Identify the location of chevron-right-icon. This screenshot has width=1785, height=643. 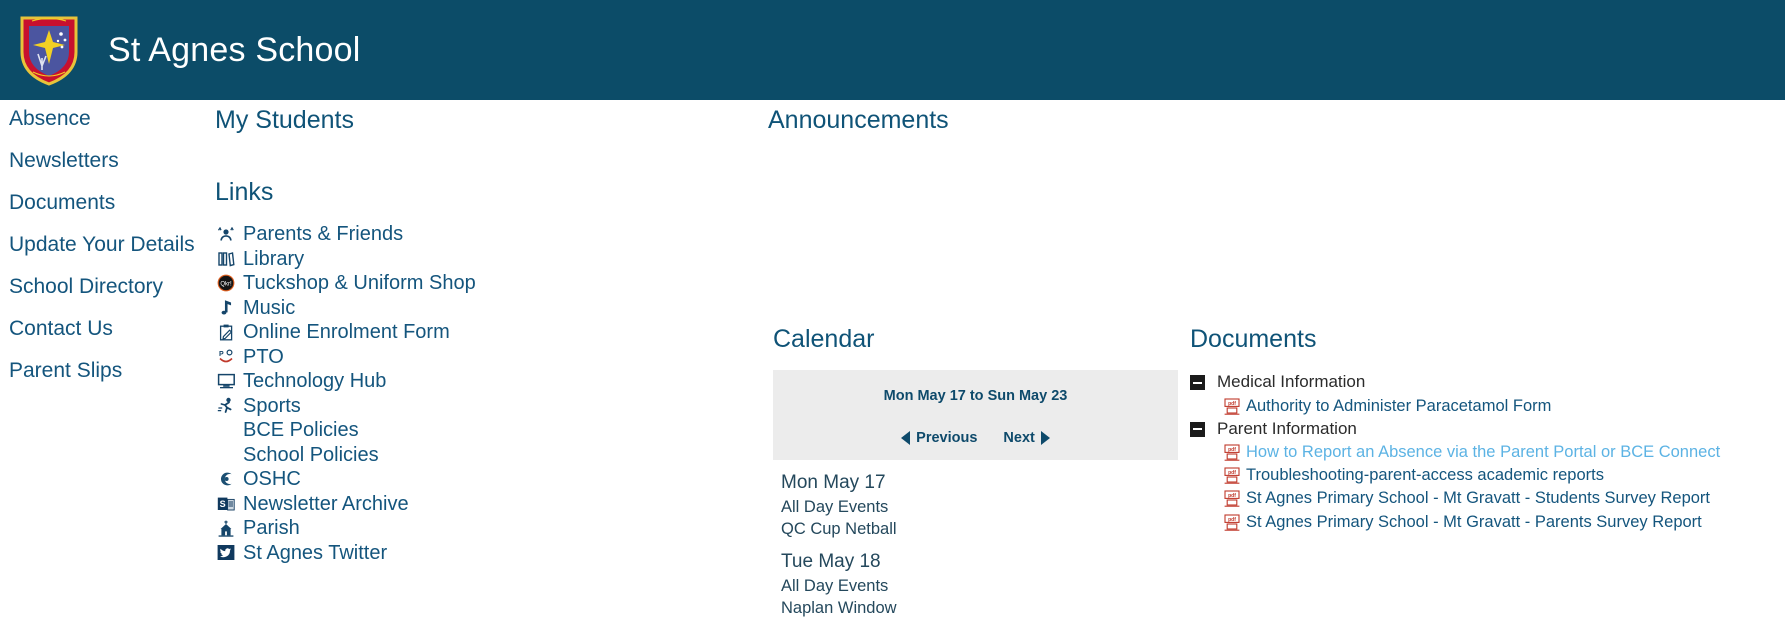
(1045, 437).